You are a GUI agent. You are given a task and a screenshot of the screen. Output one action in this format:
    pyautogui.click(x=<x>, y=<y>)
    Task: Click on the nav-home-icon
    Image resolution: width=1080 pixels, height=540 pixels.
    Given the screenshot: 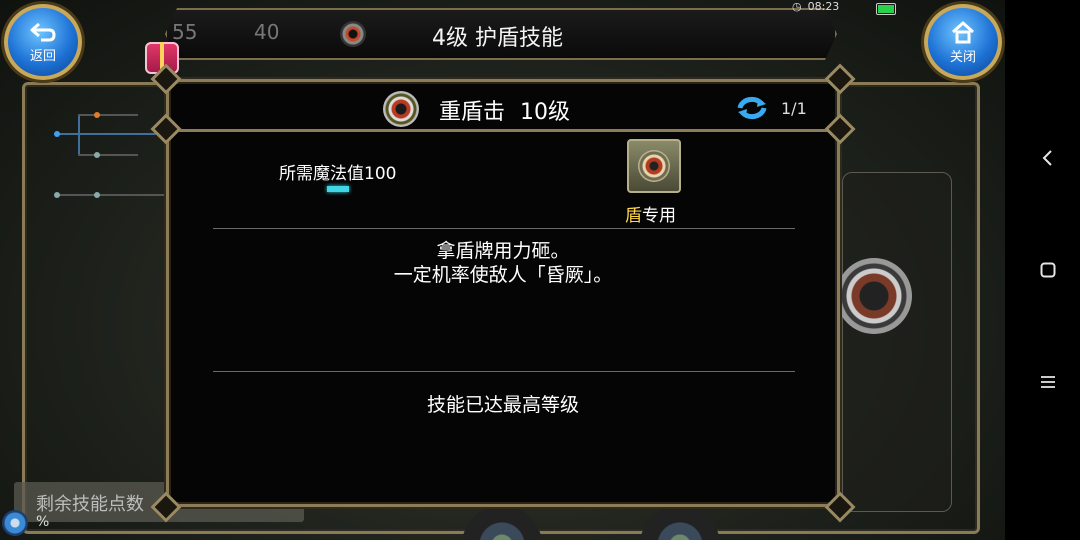 What is the action you would take?
    pyautogui.click(x=1048, y=270)
    